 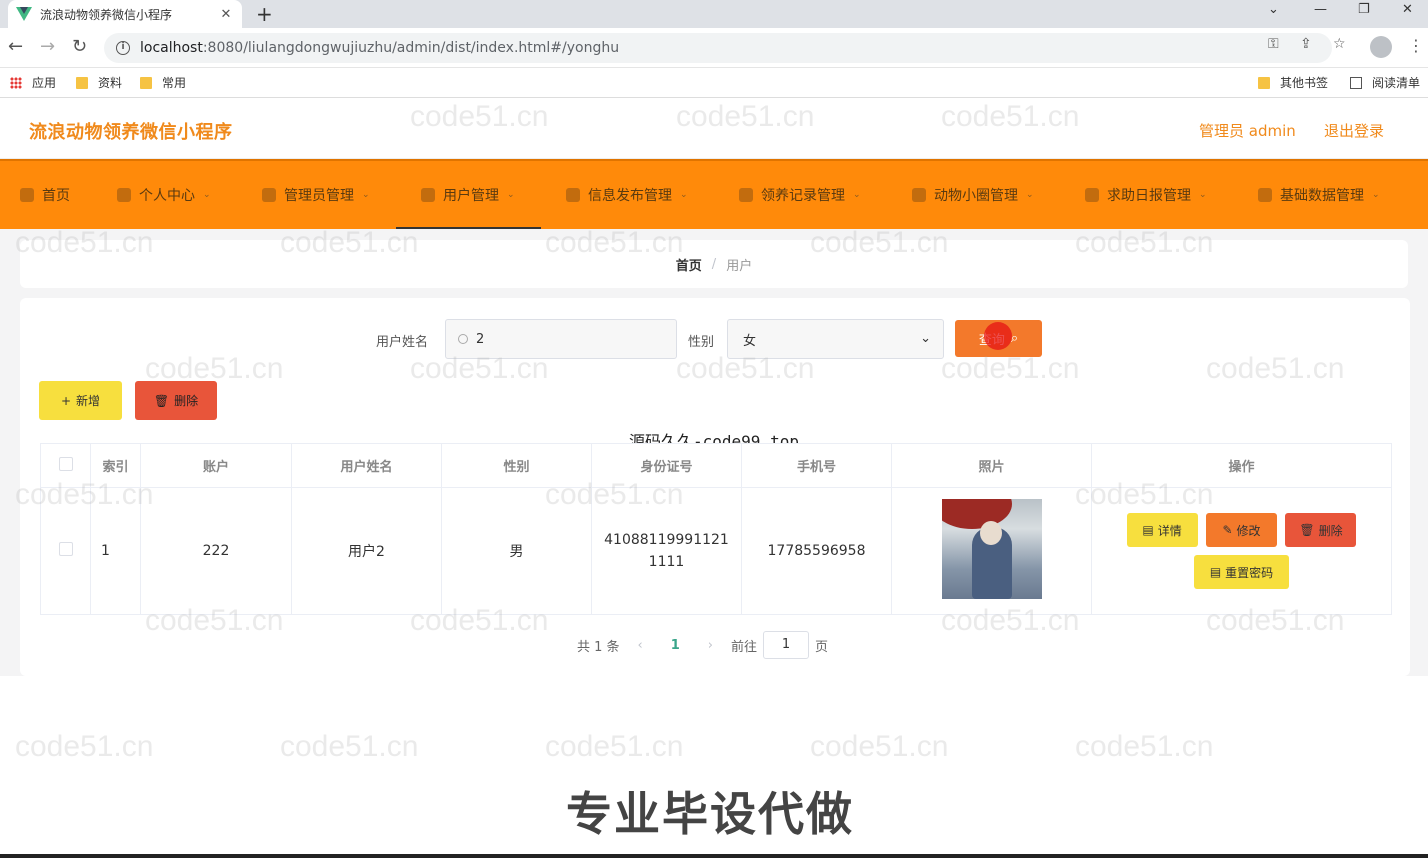 What do you see at coordinates (1014, 338) in the screenshot?
I see `search-icon: ⌕` at bounding box center [1014, 338].